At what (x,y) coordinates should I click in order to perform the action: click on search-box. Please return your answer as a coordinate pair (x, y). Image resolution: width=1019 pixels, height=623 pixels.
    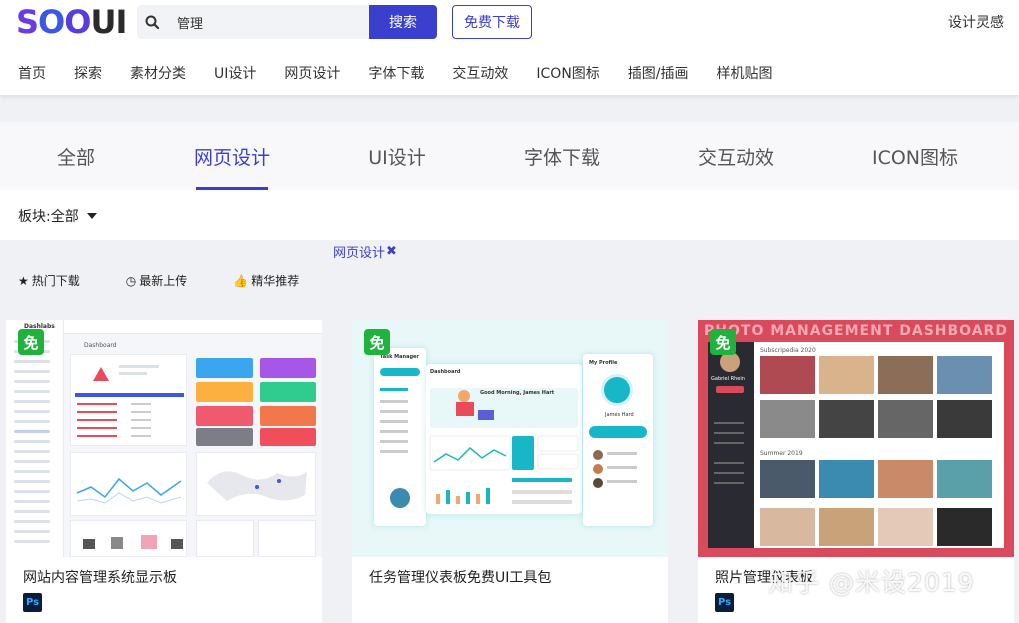
    Looking at the image, I should click on (253, 22).